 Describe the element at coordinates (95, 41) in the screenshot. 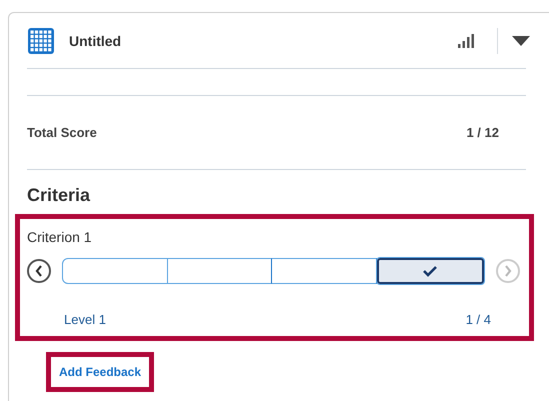

I see `rubric-title: Untitled` at that location.